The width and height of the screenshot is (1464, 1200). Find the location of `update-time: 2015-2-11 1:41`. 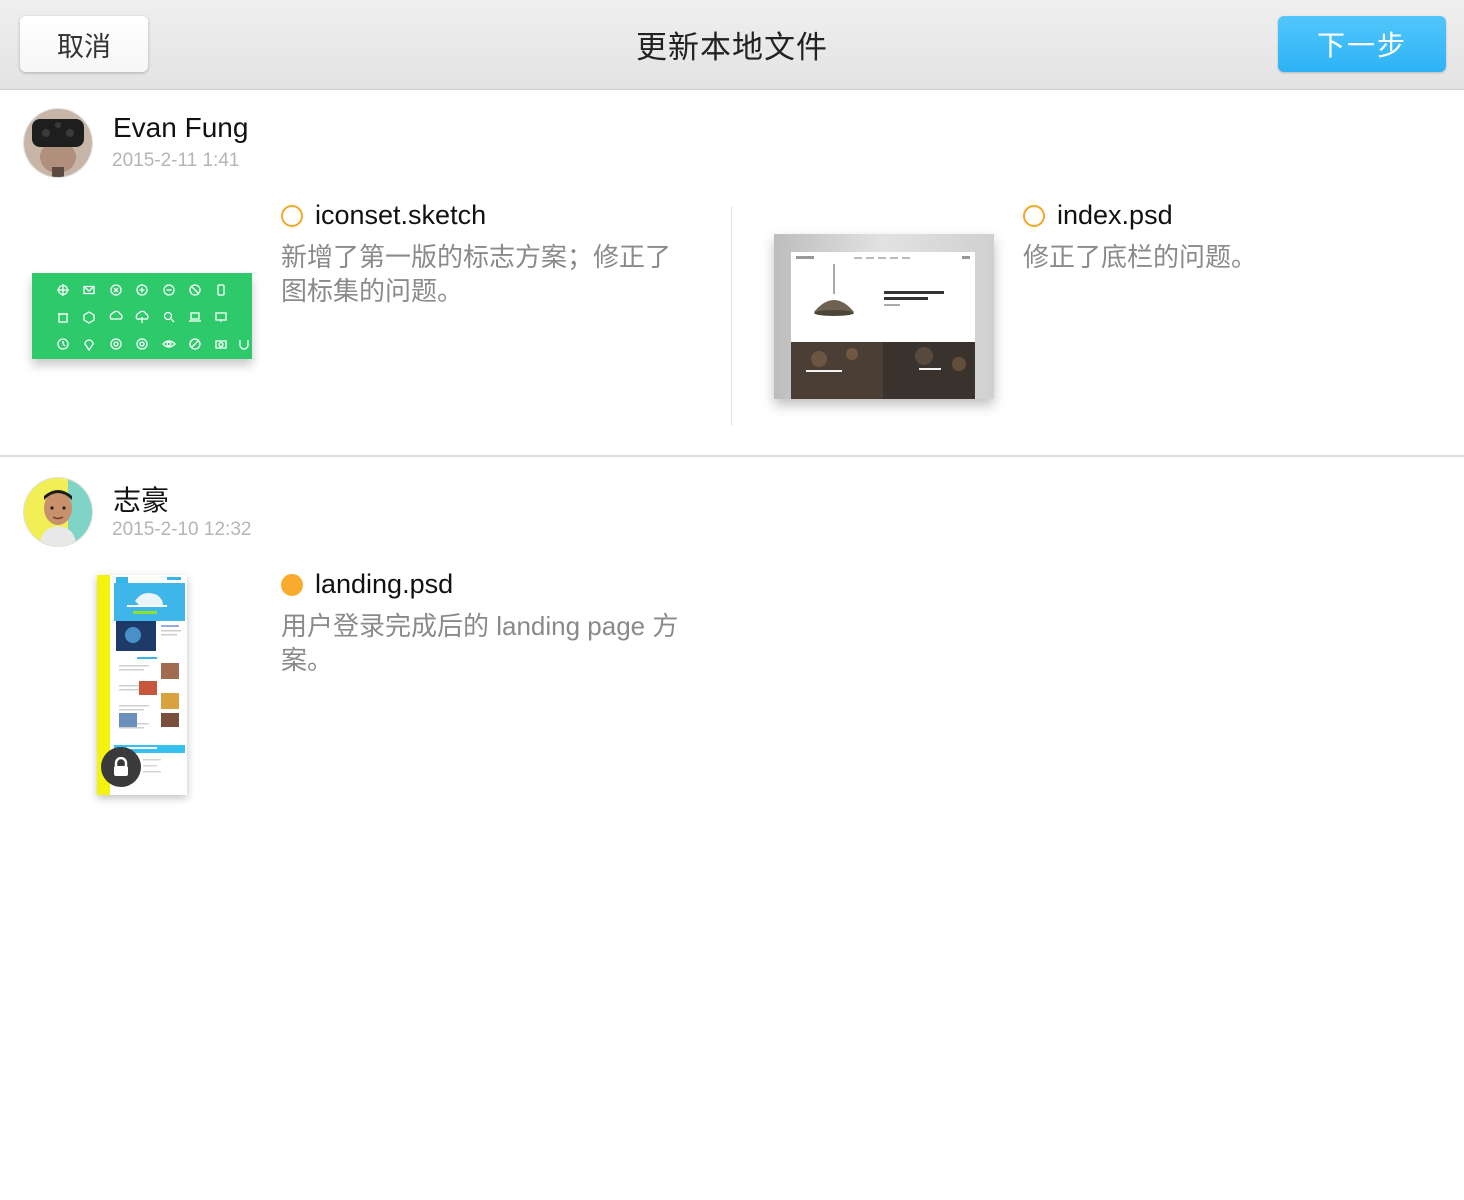

update-time: 2015-2-11 1:41 is located at coordinates (176, 160).